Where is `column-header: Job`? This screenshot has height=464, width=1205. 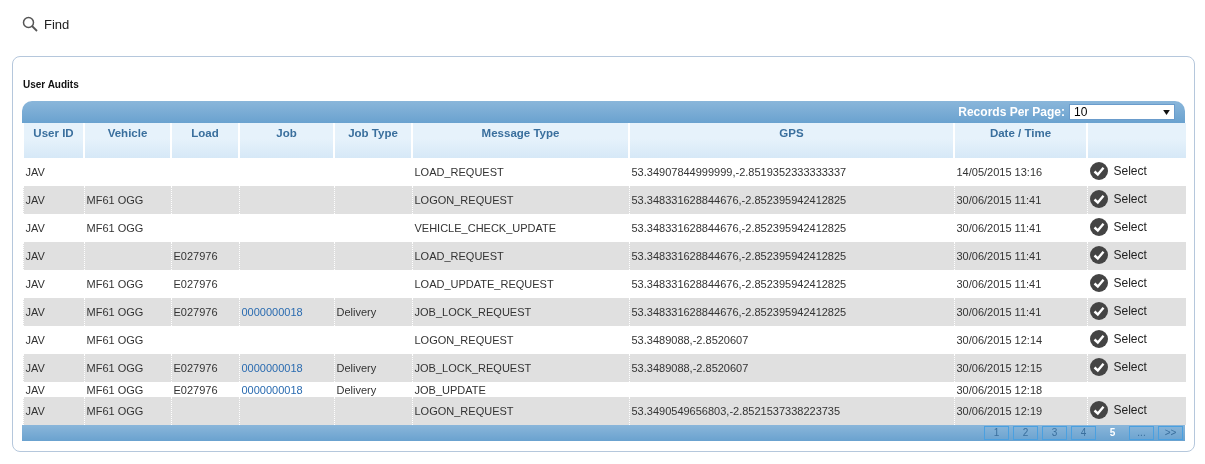 column-header: Job is located at coordinates (286, 140).